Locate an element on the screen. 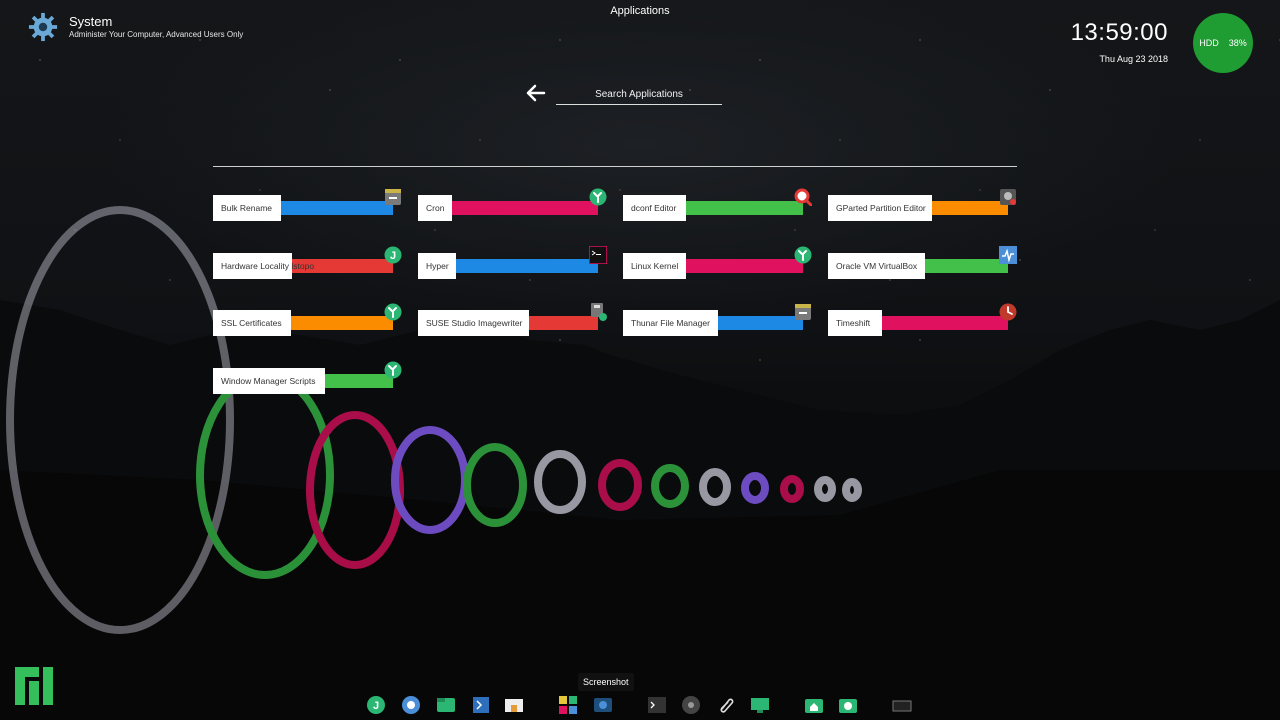 The image size is (1280, 720). magnifier-icon is located at coordinates (803, 197).